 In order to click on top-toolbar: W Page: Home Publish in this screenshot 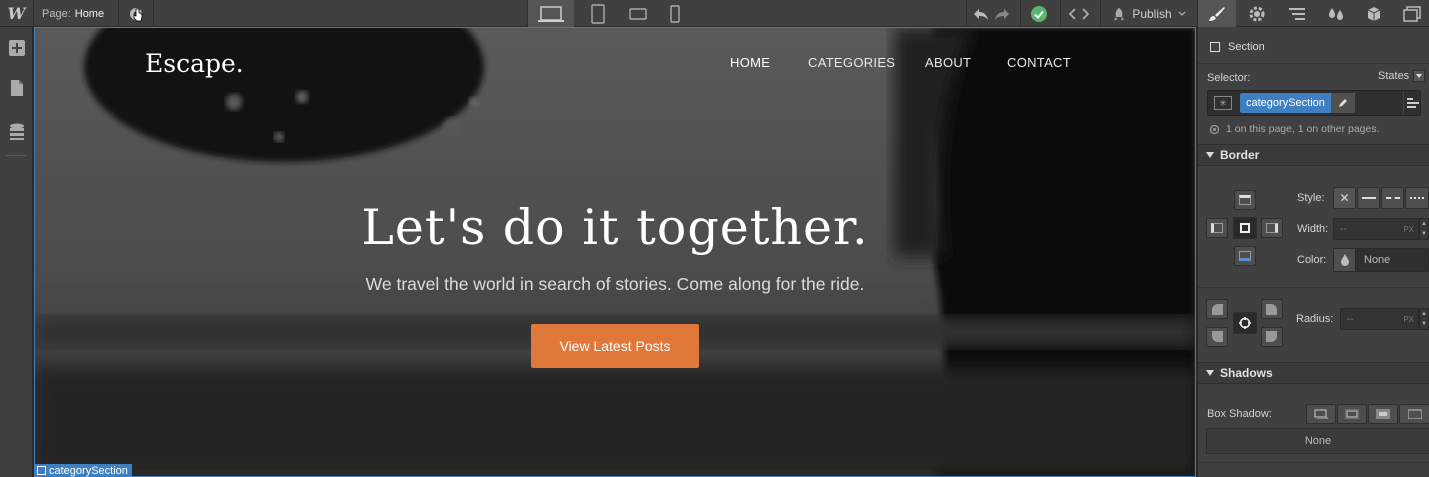, I will do `click(714, 13)`.